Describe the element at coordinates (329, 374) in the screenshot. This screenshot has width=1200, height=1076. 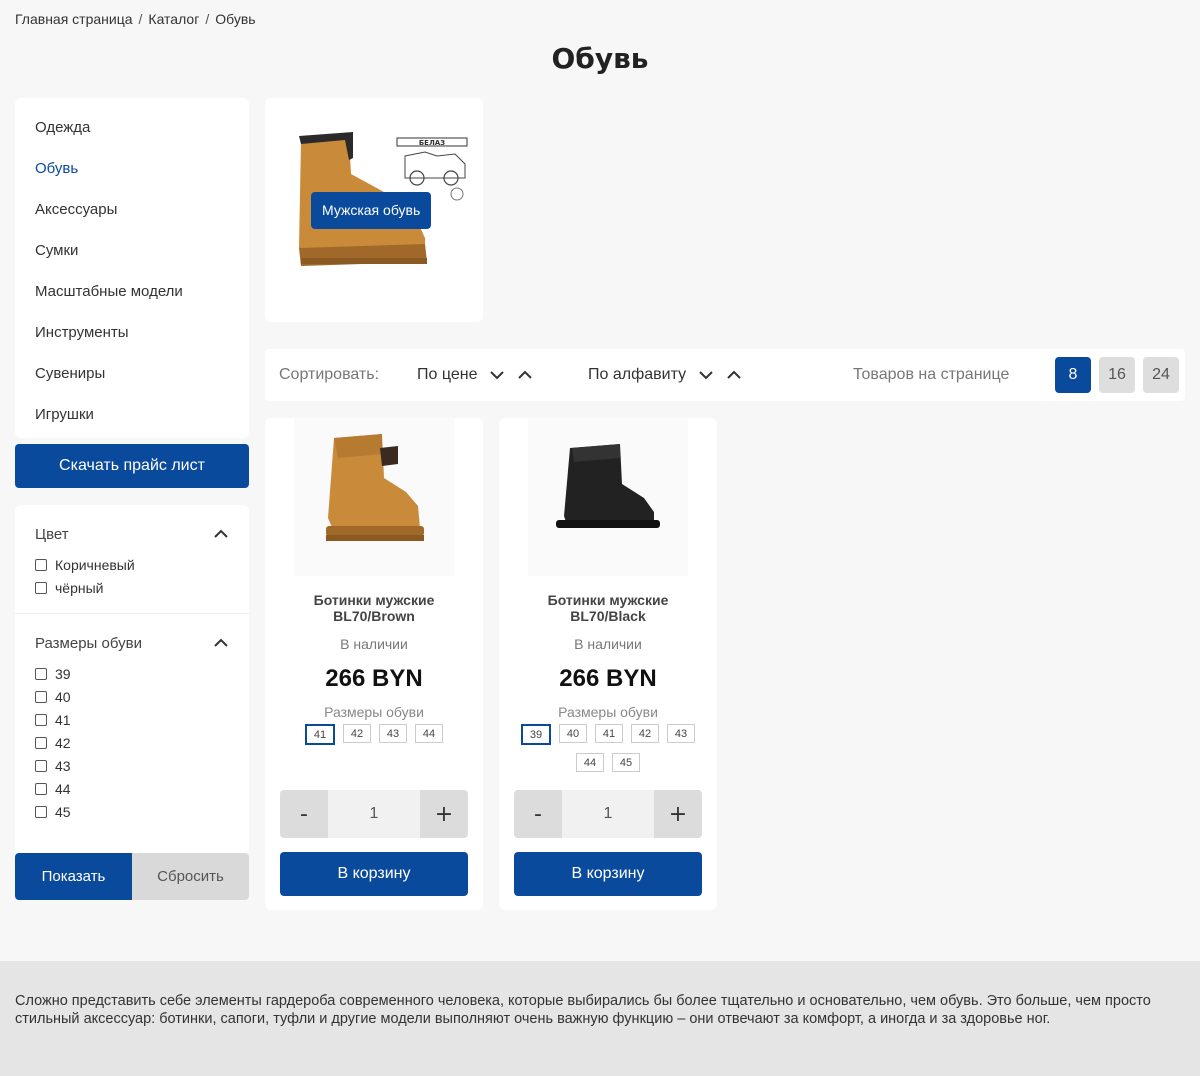
I see `sort-label: Сортировать:` at that location.